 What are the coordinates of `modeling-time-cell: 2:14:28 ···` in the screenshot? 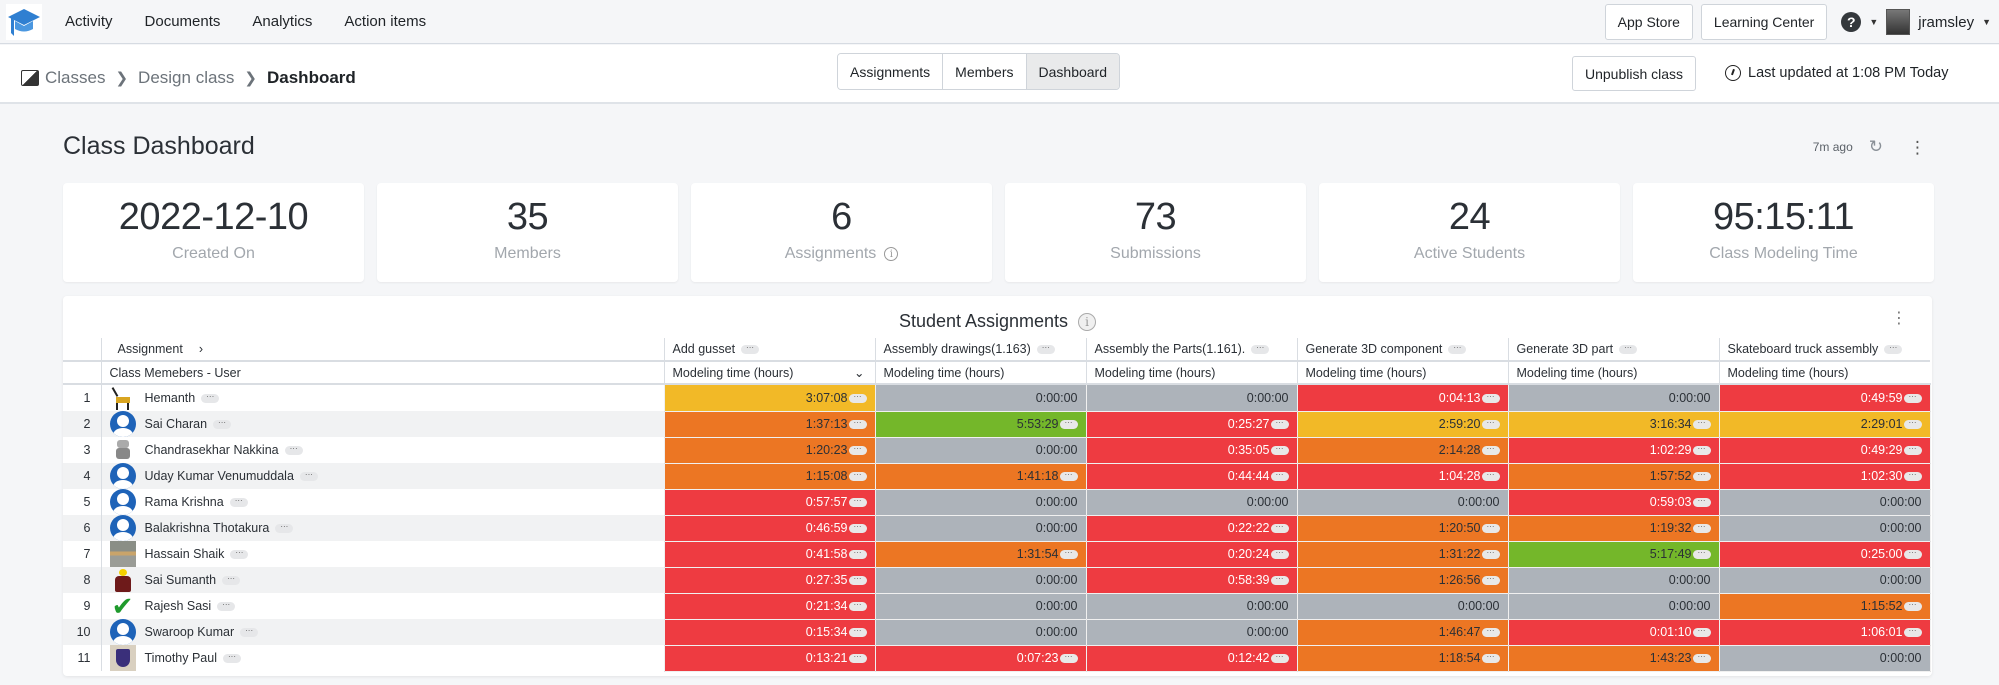 It's located at (1402, 450).